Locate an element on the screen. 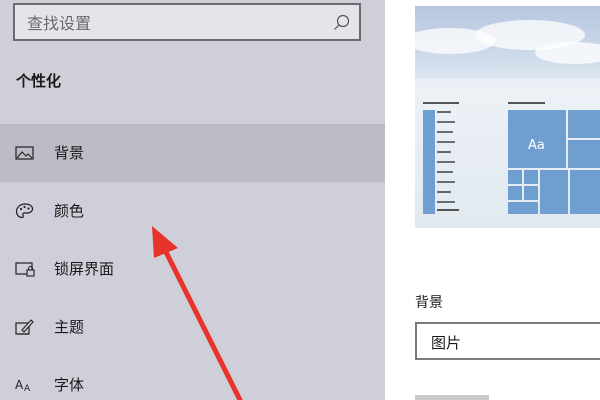 Image resolution: width=600 pixels, height=400 pixels. sidebar-item-label: 锁屏界面 is located at coordinates (84, 269).